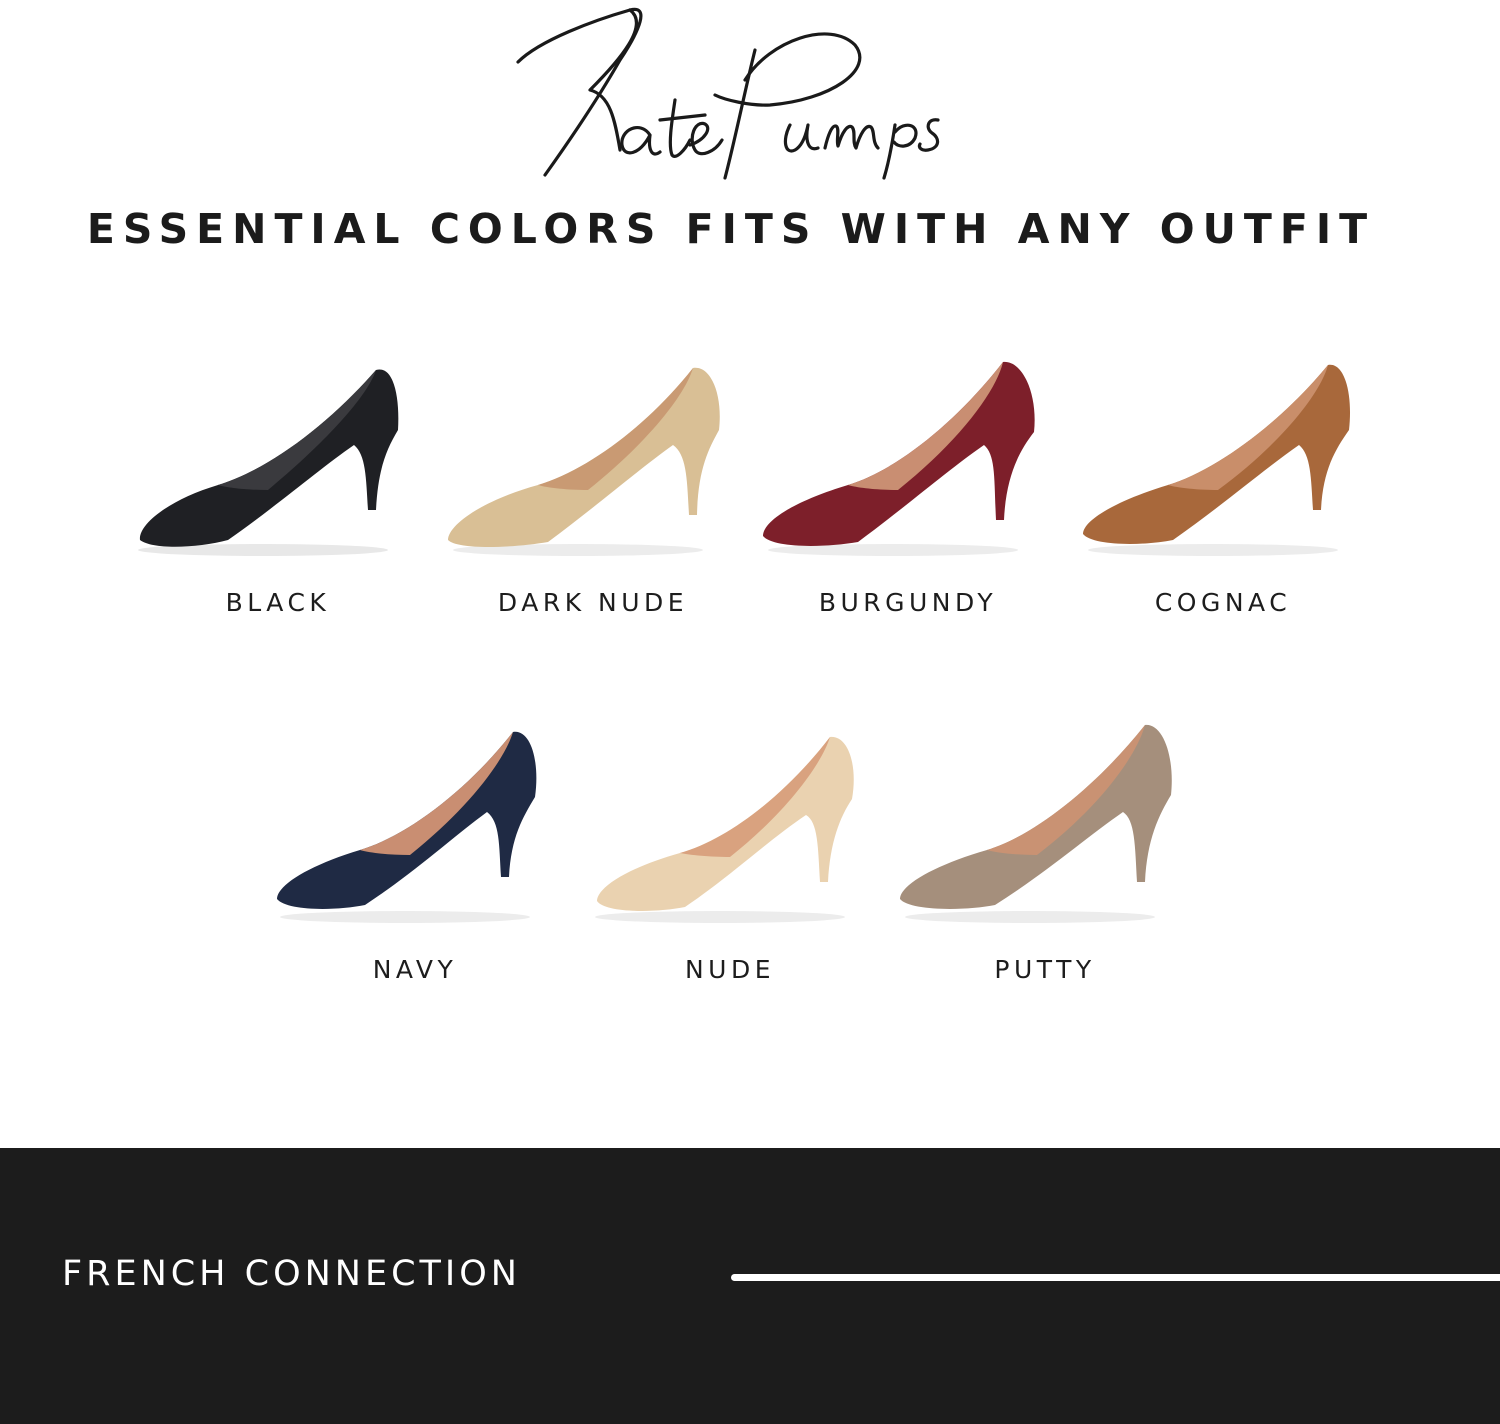 This screenshot has width=1500, height=1424. What do you see at coordinates (1045, 969) in the screenshot?
I see `color-label-putty: PUTTY` at bounding box center [1045, 969].